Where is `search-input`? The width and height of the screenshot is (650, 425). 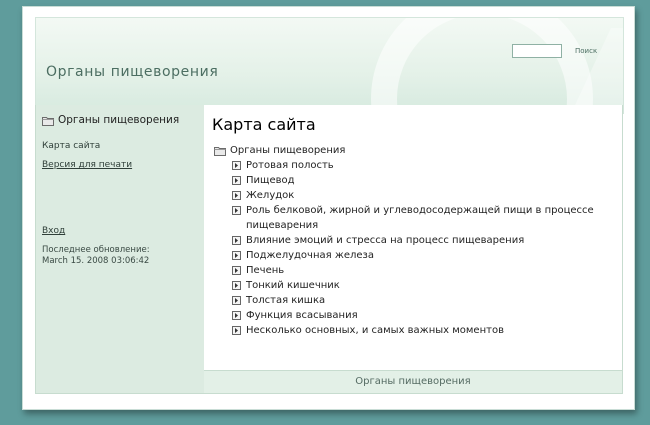 search-input is located at coordinates (537, 51).